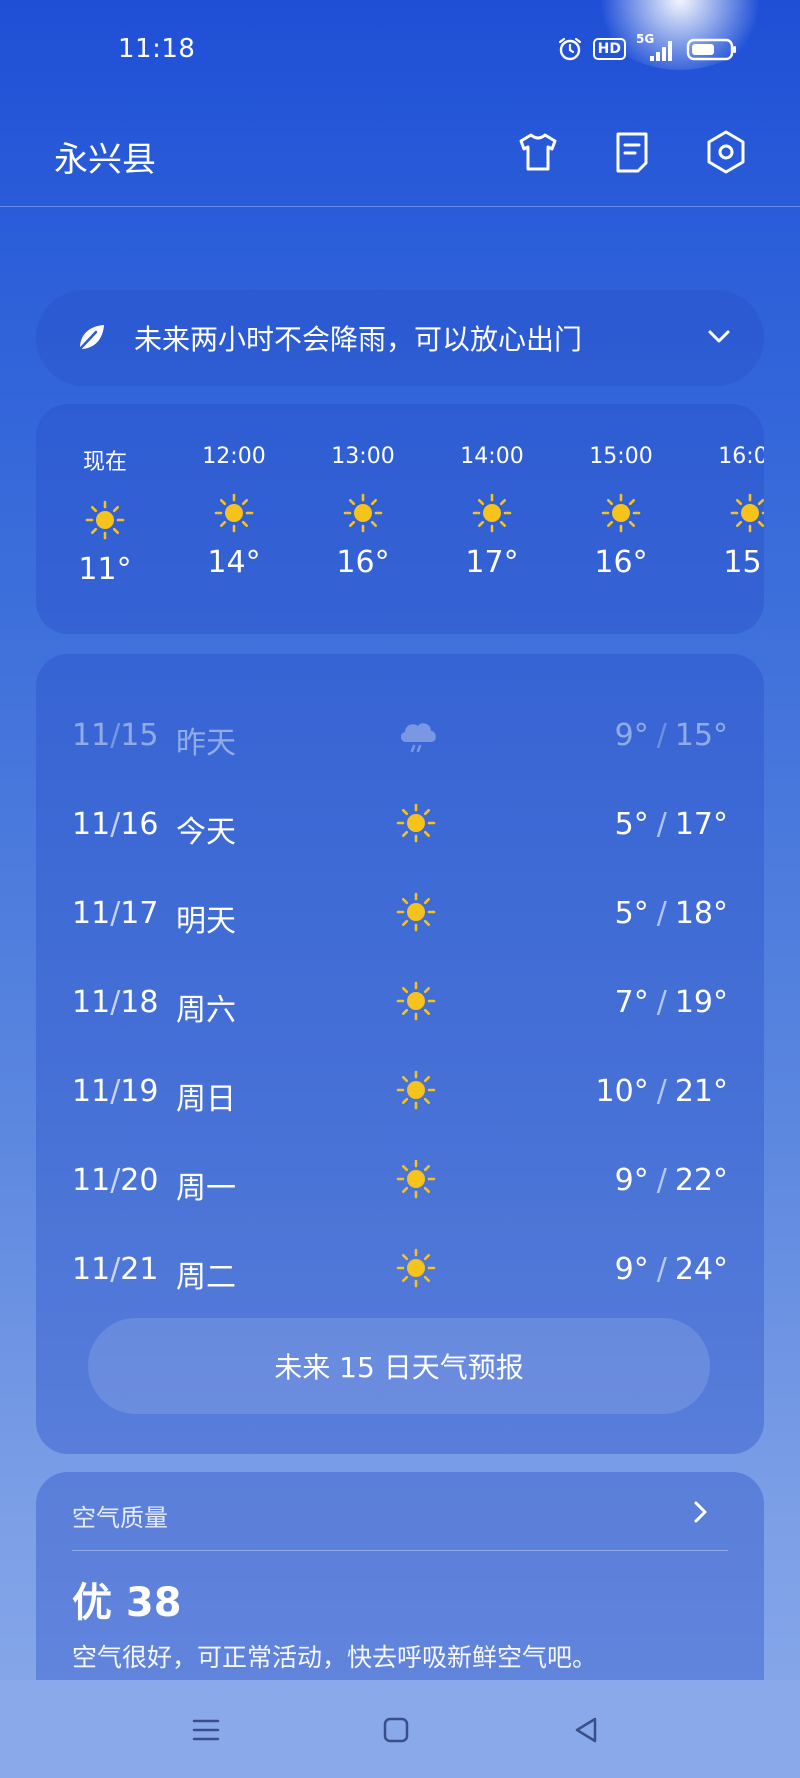 This screenshot has width=800, height=1778. I want to click on day-high-temp: 18°, so click(701, 913).